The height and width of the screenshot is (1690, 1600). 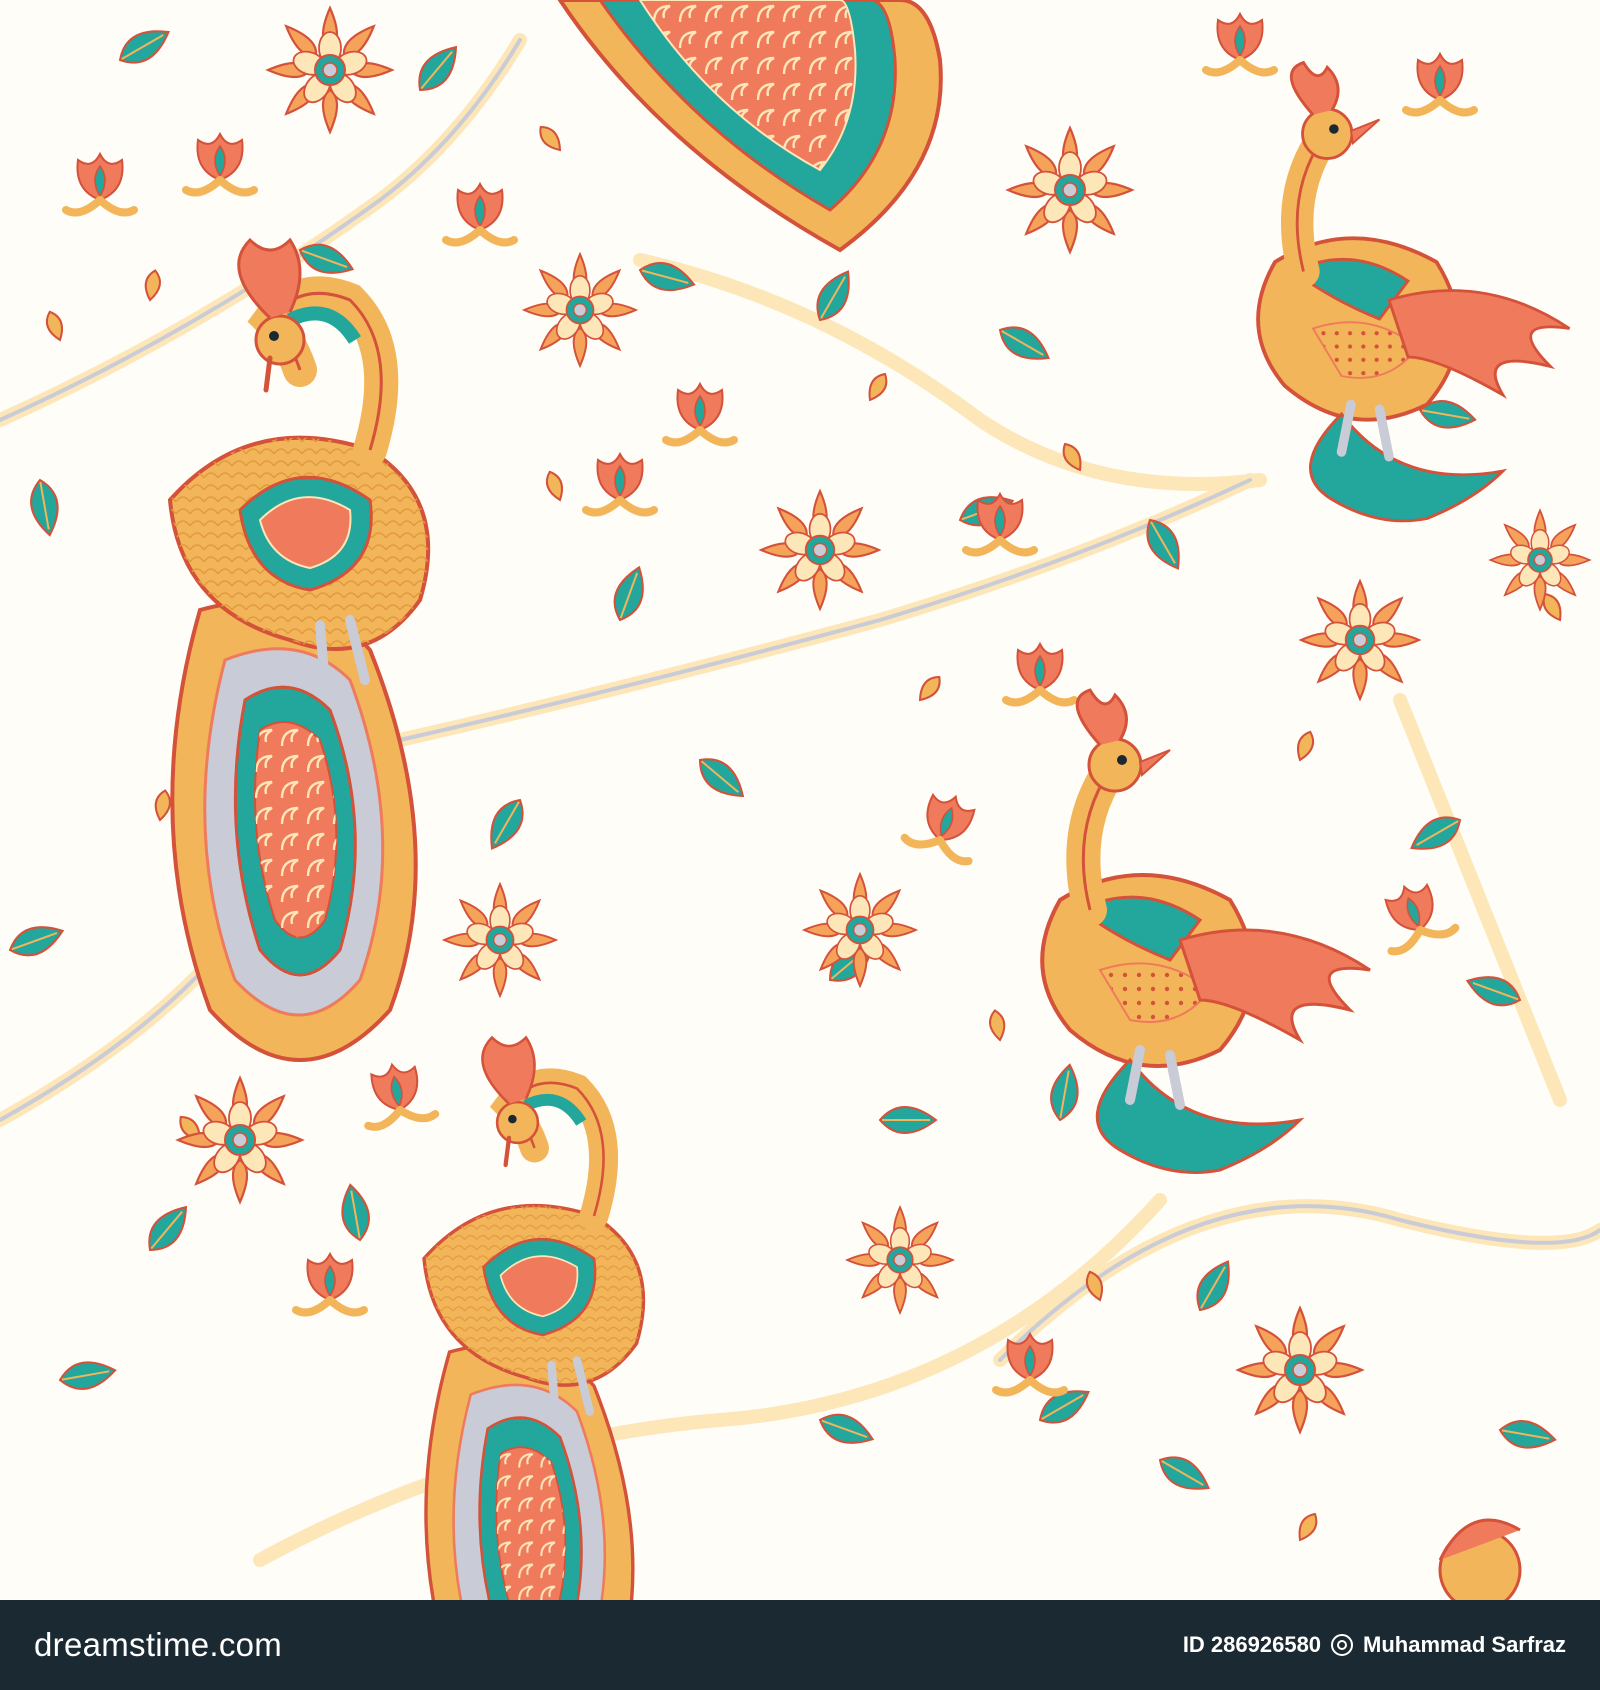 I want to click on brand-name: dreamstime.com, so click(x=158, y=1644).